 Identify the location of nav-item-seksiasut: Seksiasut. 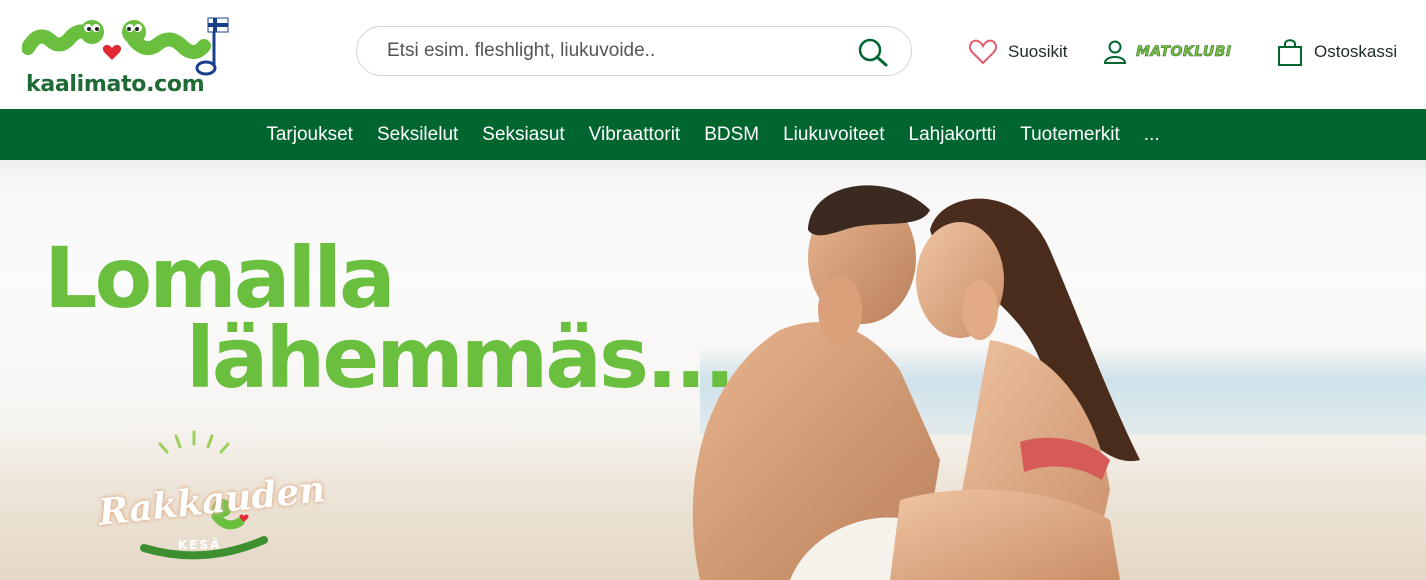
(523, 135).